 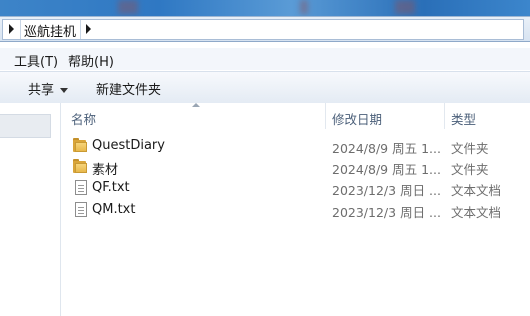 What do you see at coordinates (50, 30) in the screenshot?
I see `breadcrumb-item: 巡航挂机` at bounding box center [50, 30].